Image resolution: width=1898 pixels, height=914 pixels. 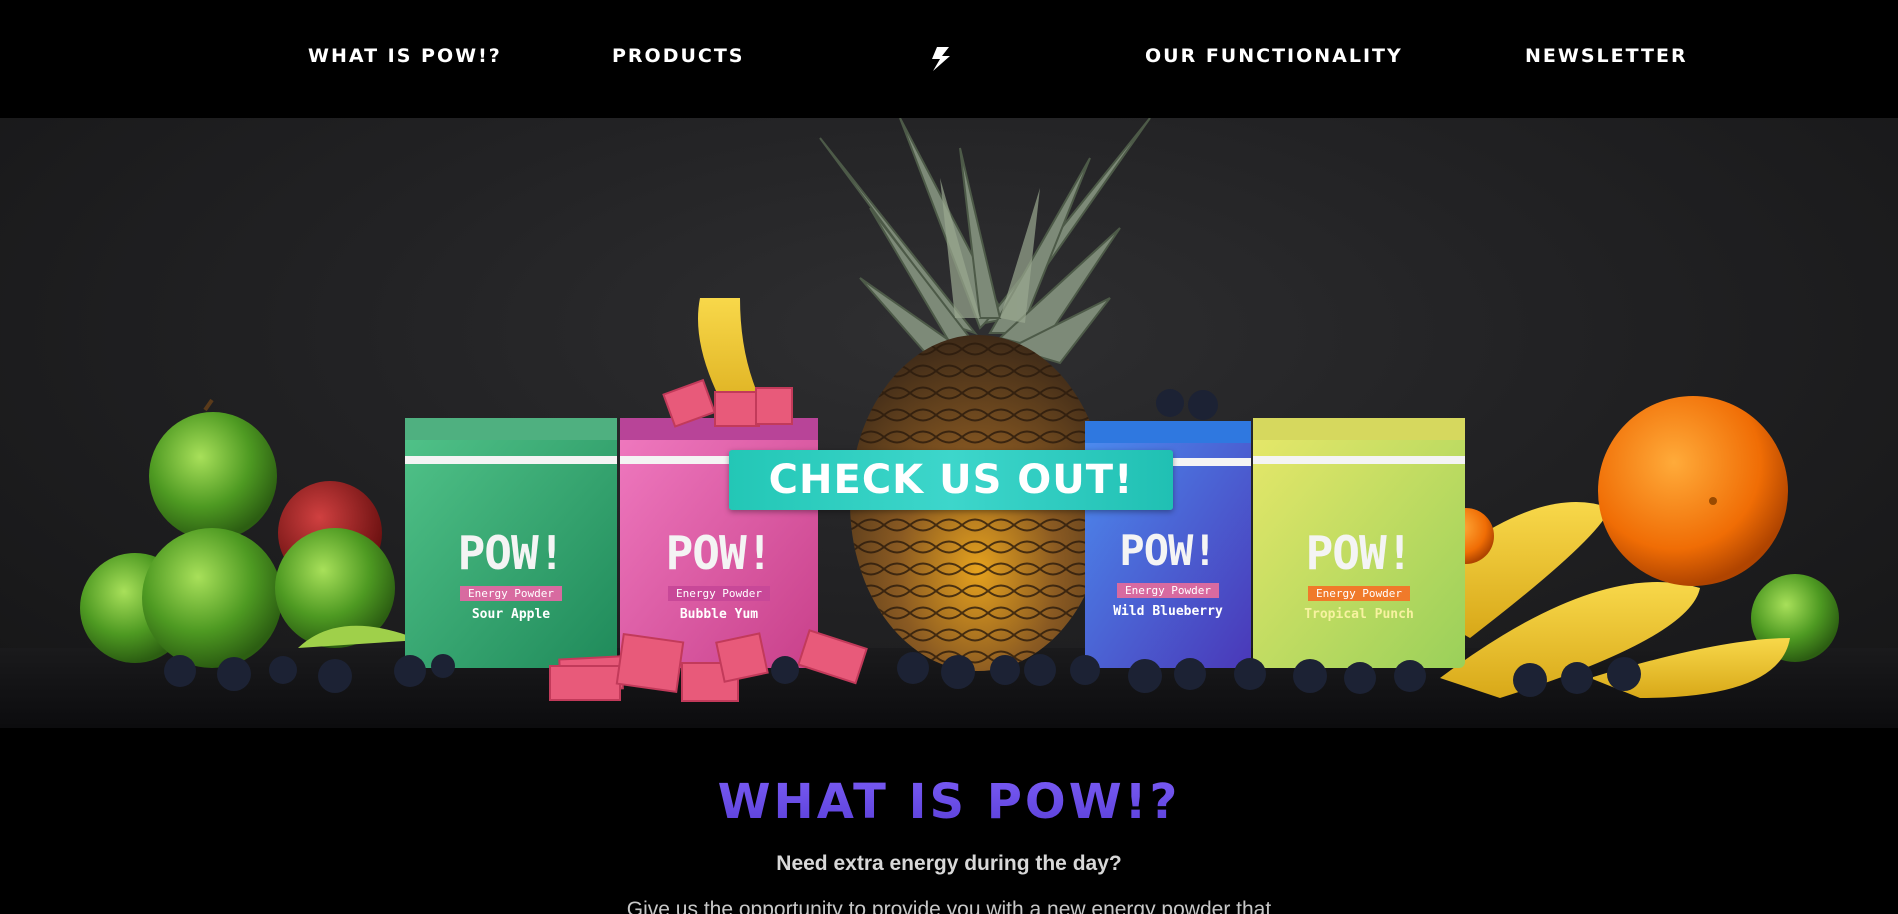 I want to click on nav-link-our-functionality: OUR FUNCTIONALITY, so click(x=1274, y=56).